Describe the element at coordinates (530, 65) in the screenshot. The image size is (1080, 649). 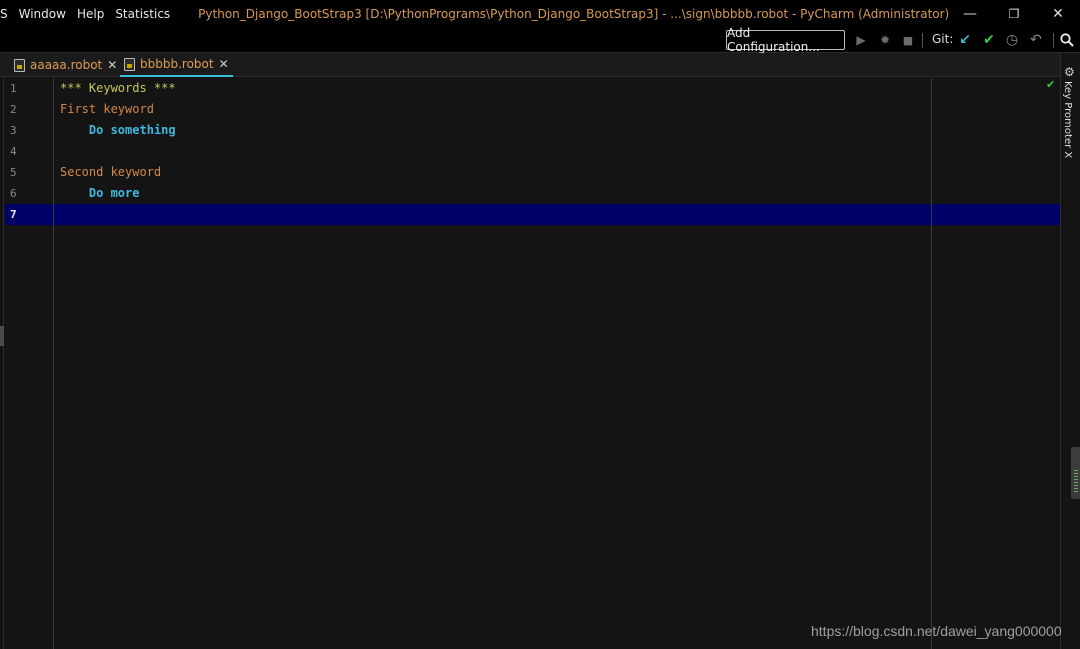
I see `editor-tabs: aaaaa.robot ✕ bbbbb.robot ✕` at that location.